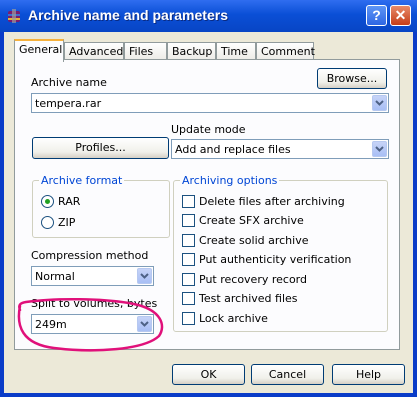 This screenshot has height=397, width=417. What do you see at coordinates (188, 201) in the screenshot?
I see `delete-files-checkbox` at bounding box center [188, 201].